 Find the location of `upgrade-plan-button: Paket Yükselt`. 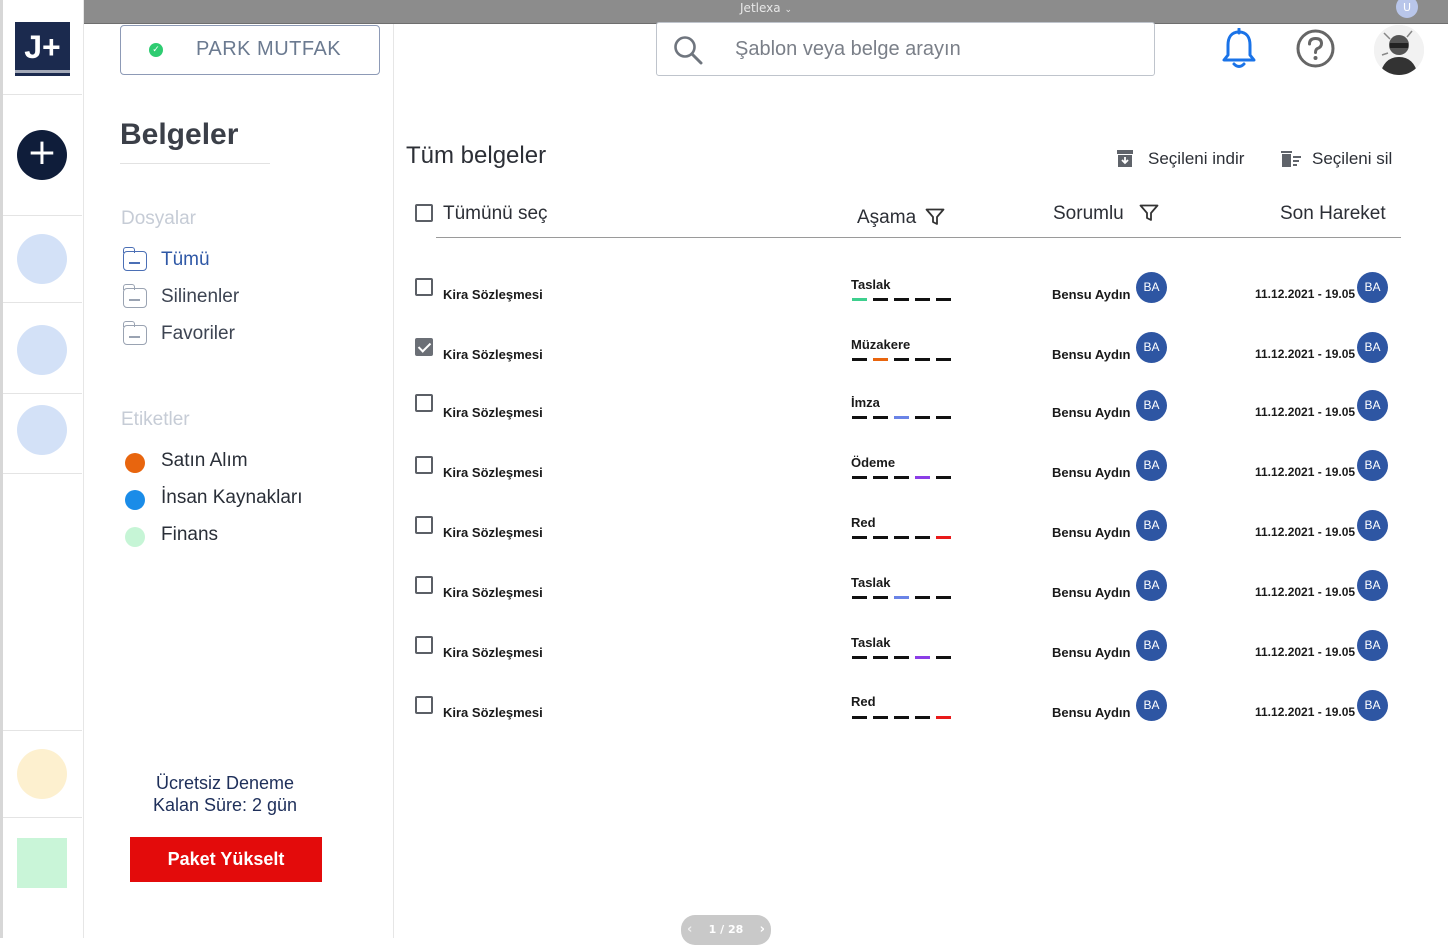

upgrade-plan-button: Paket Yükselt is located at coordinates (226, 859).